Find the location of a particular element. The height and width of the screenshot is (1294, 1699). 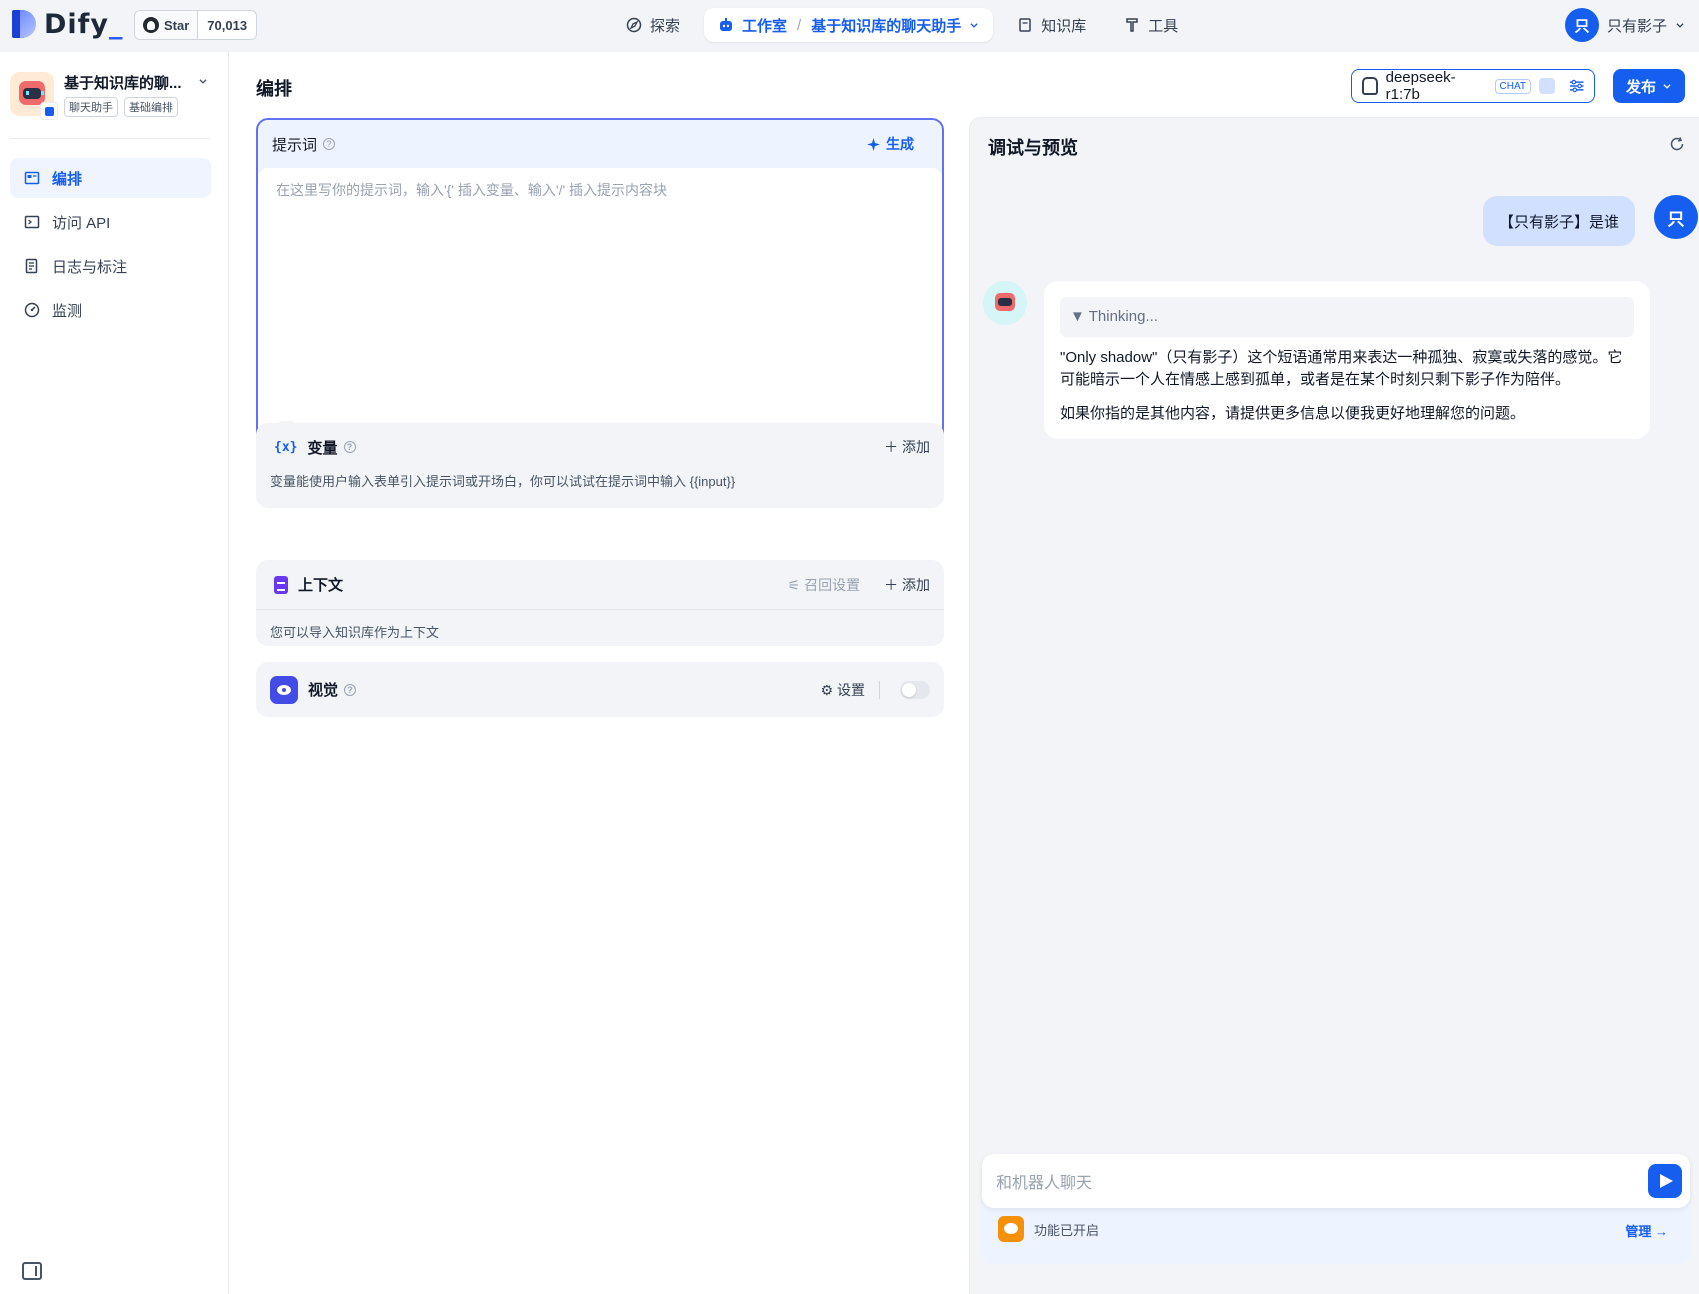

refresh-icon is located at coordinates (1677, 144).